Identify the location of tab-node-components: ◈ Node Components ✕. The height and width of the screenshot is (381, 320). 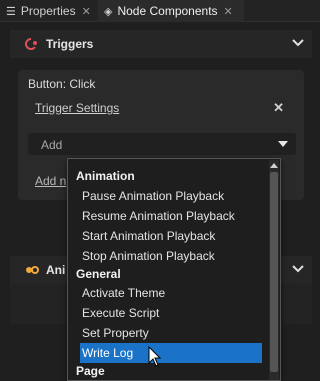
(171, 11).